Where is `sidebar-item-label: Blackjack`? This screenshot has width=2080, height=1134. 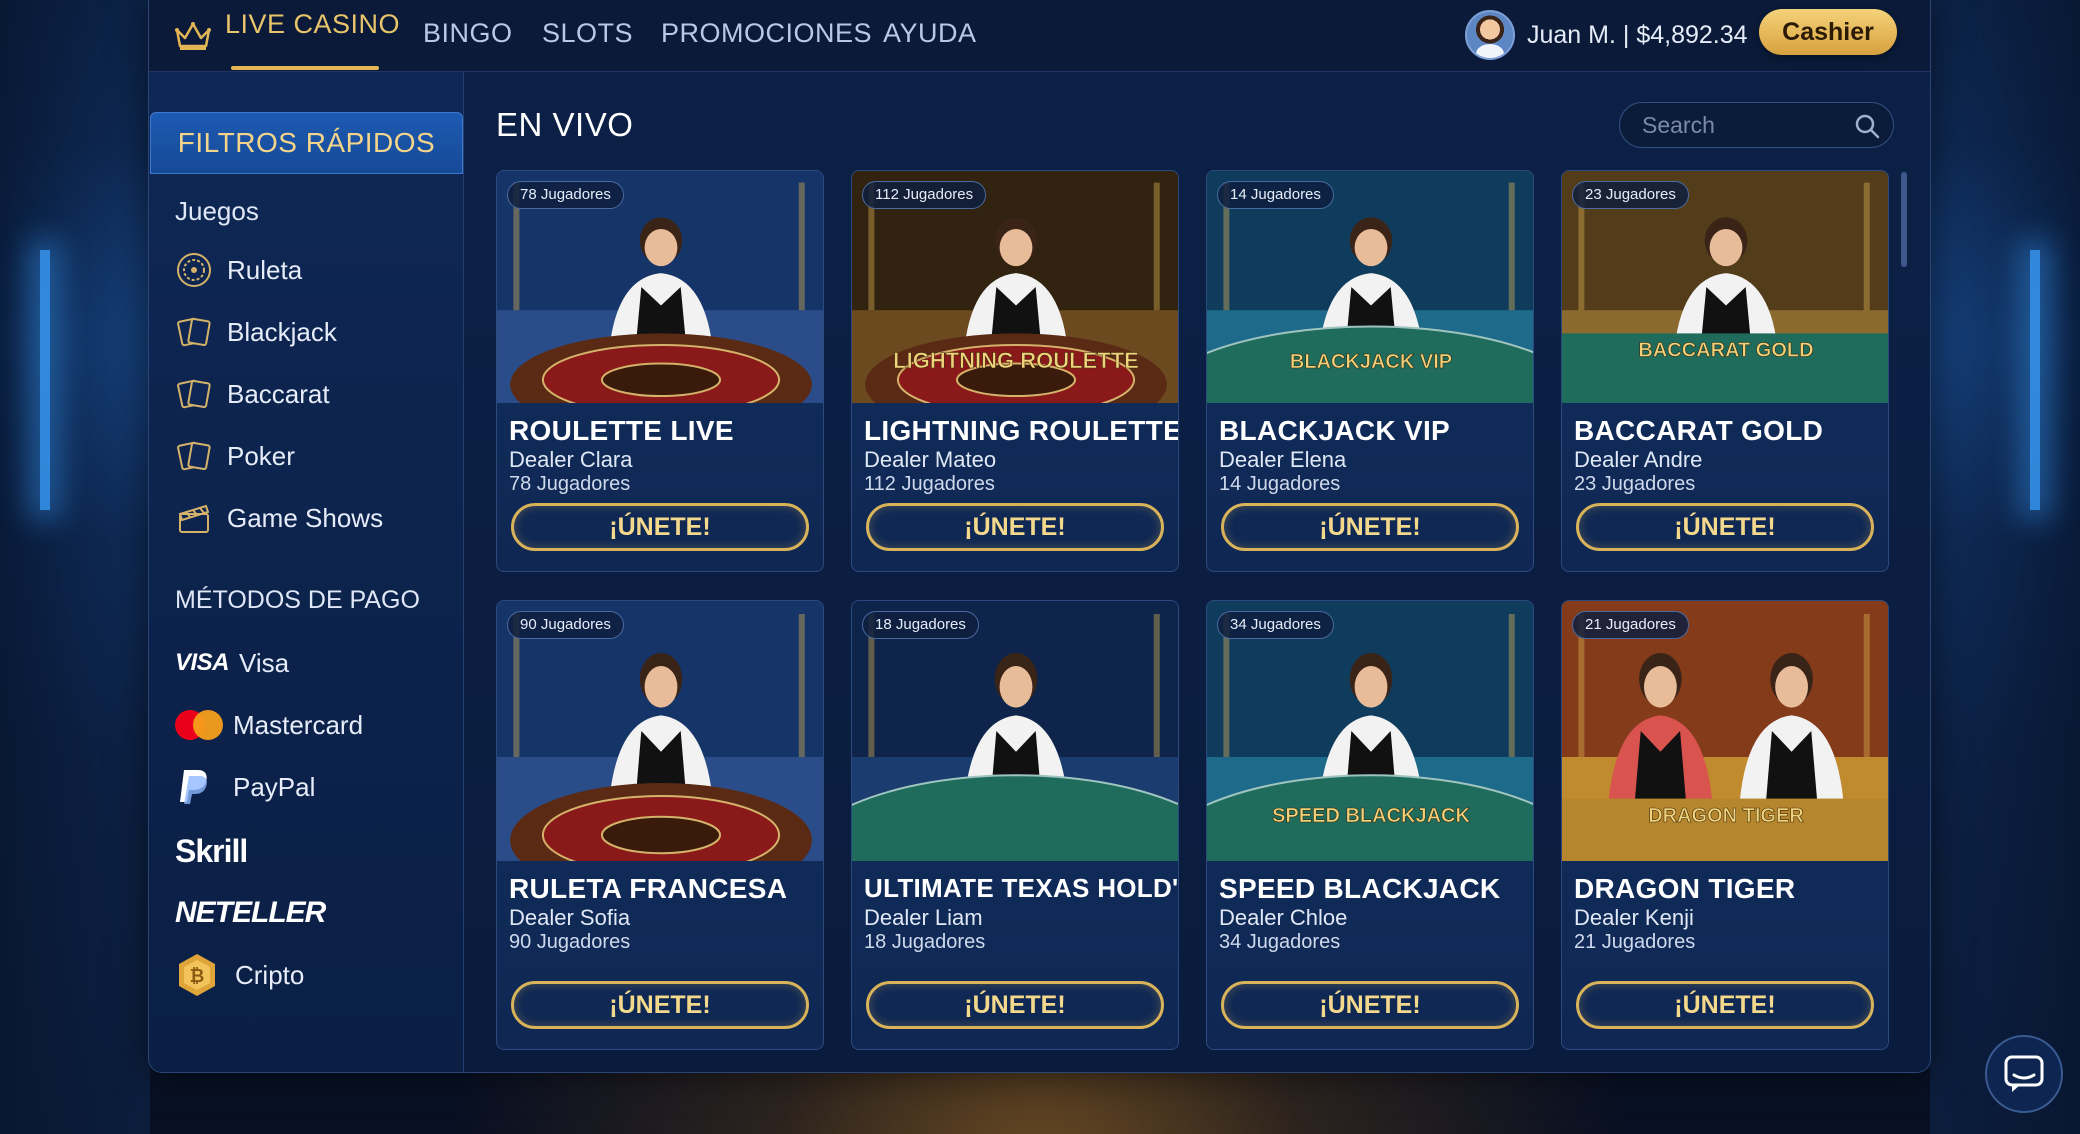
sidebar-item-label: Blackjack is located at coordinates (282, 331).